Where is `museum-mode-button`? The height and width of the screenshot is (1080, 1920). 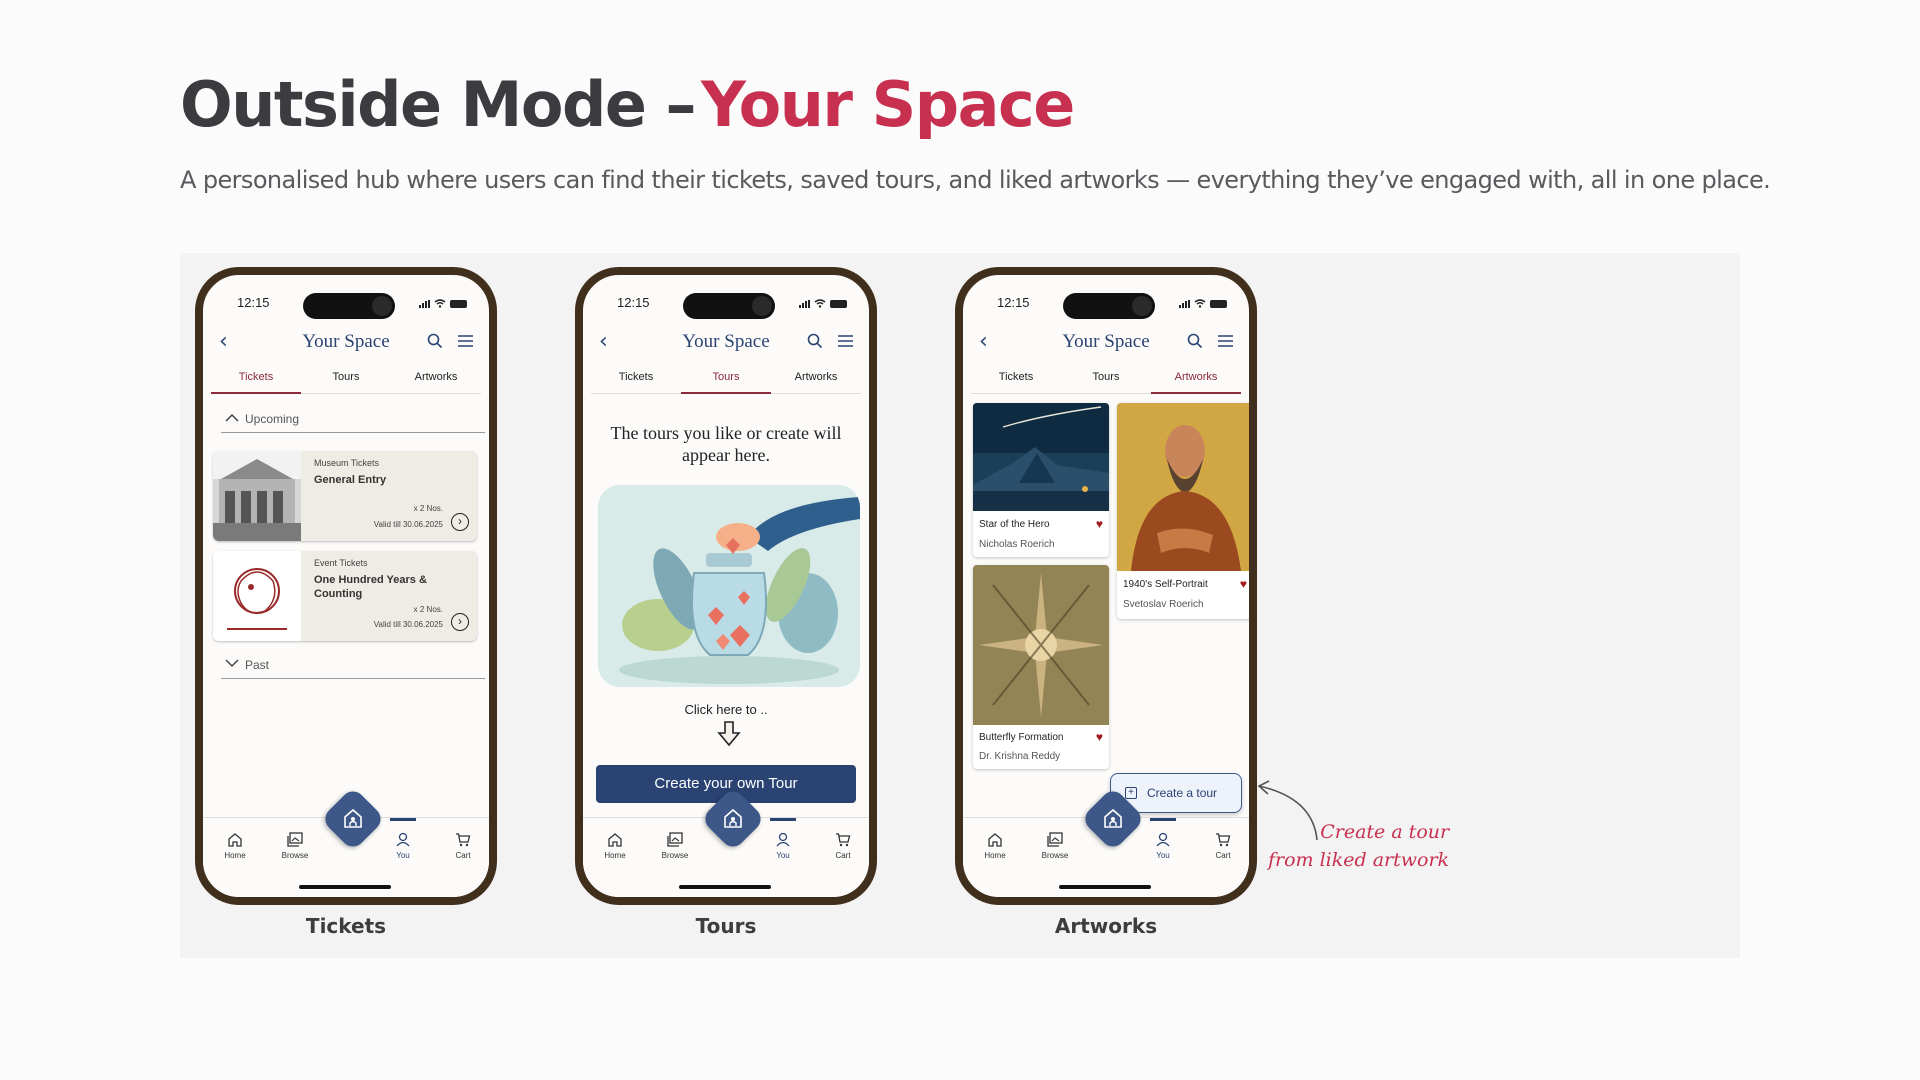
museum-mode-button is located at coordinates (353, 819).